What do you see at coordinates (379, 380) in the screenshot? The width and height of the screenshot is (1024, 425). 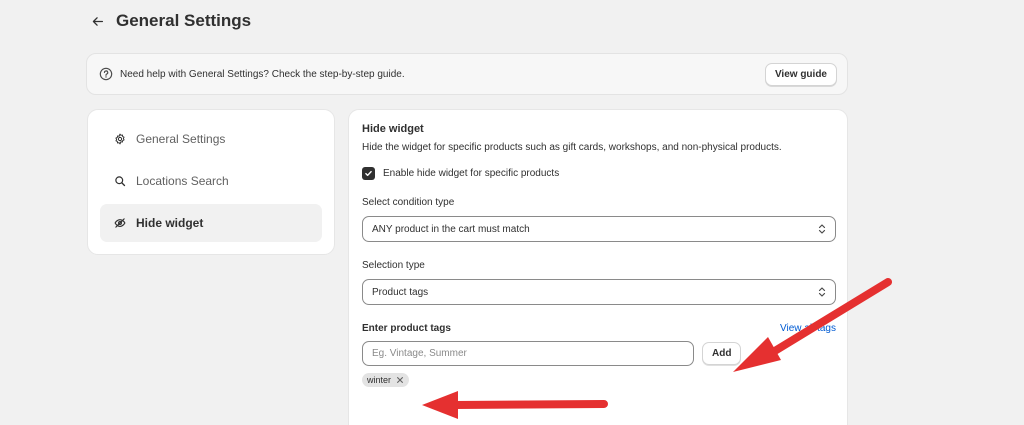 I see `tag-chip-label: winter` at bounding box center [379, 380].